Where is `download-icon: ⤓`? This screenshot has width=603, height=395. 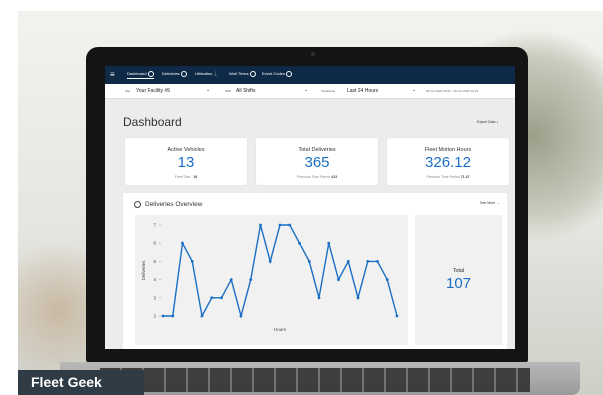
download-icon: ⤓ is located at coordinates (497, 122).